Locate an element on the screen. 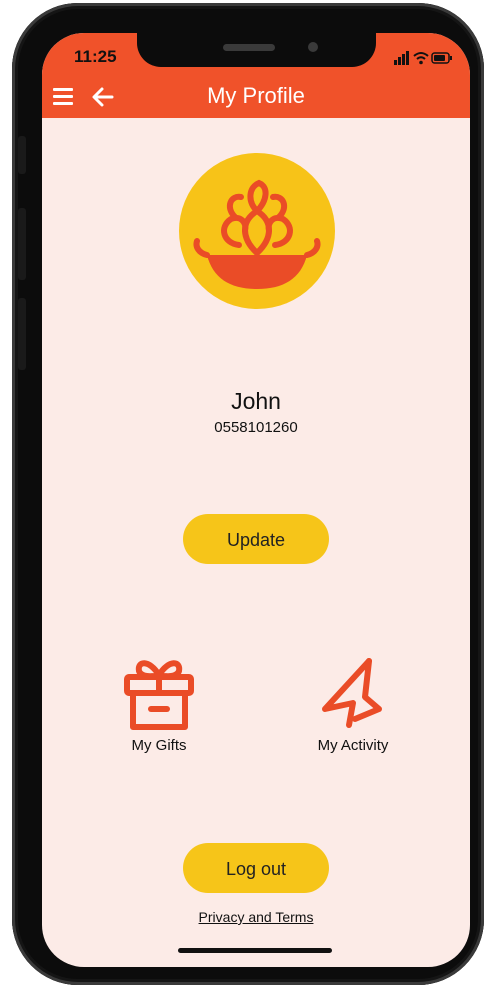 The image size is (496, 989). wok-logo-icon is located at coordinates (257, 234).